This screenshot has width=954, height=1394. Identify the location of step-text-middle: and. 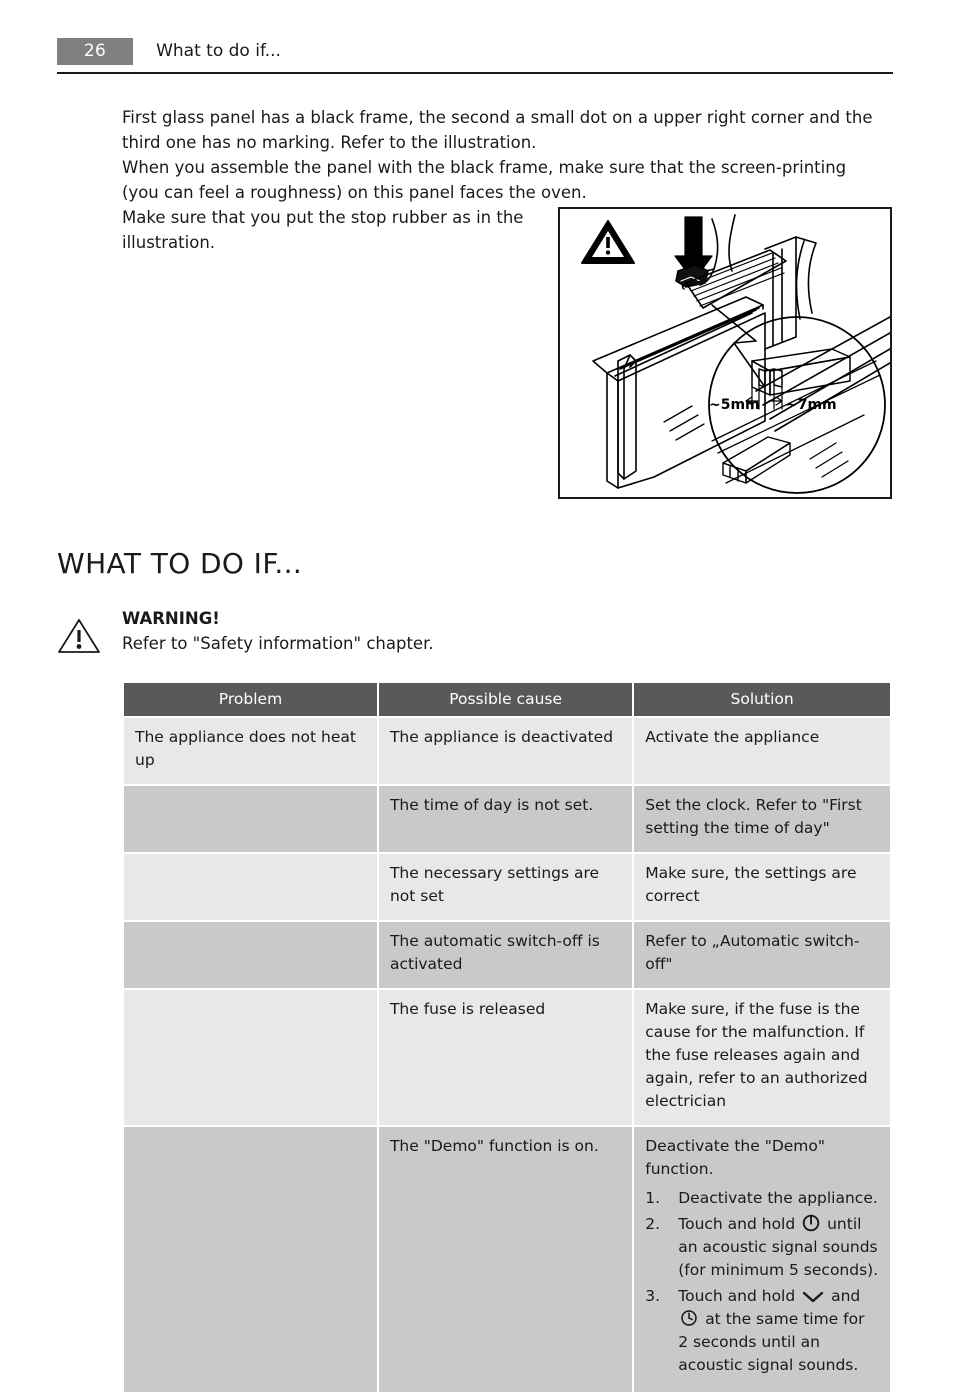
(846, 1296).